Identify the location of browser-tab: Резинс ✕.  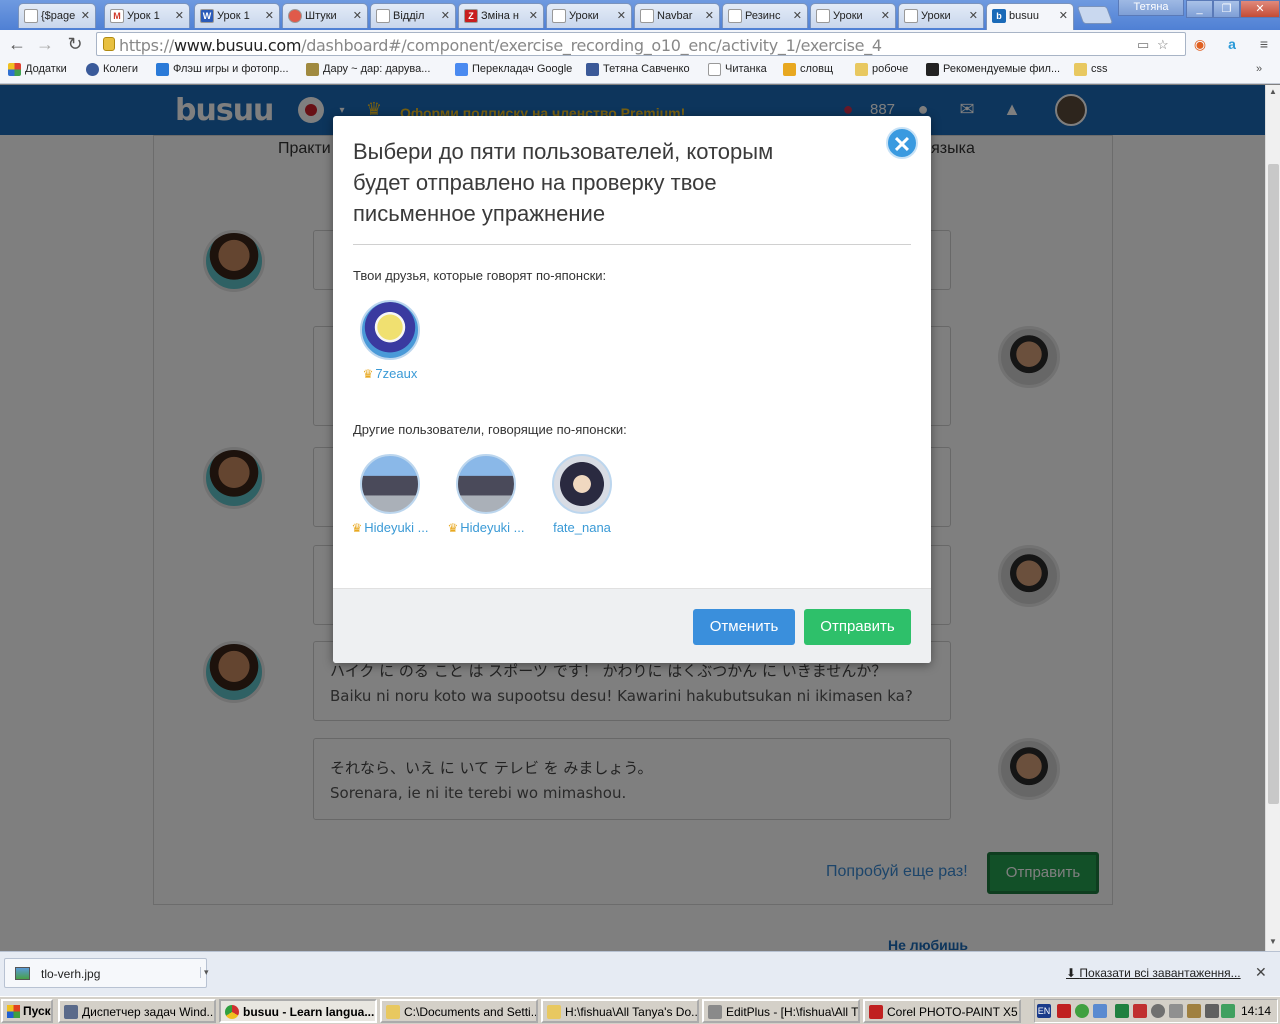
(765, 15).